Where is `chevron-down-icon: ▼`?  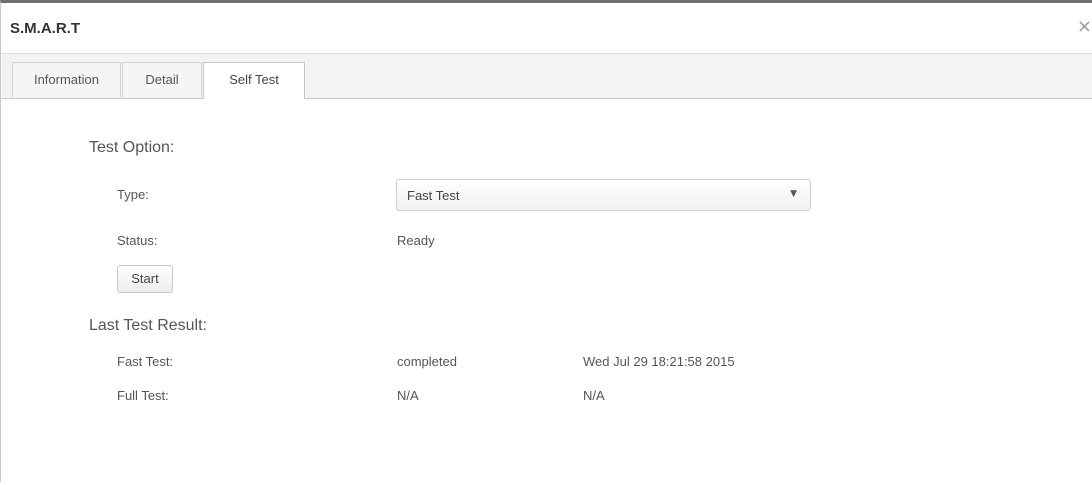
chevron-down-icon: ▼ is located at coordinates (793, 194).